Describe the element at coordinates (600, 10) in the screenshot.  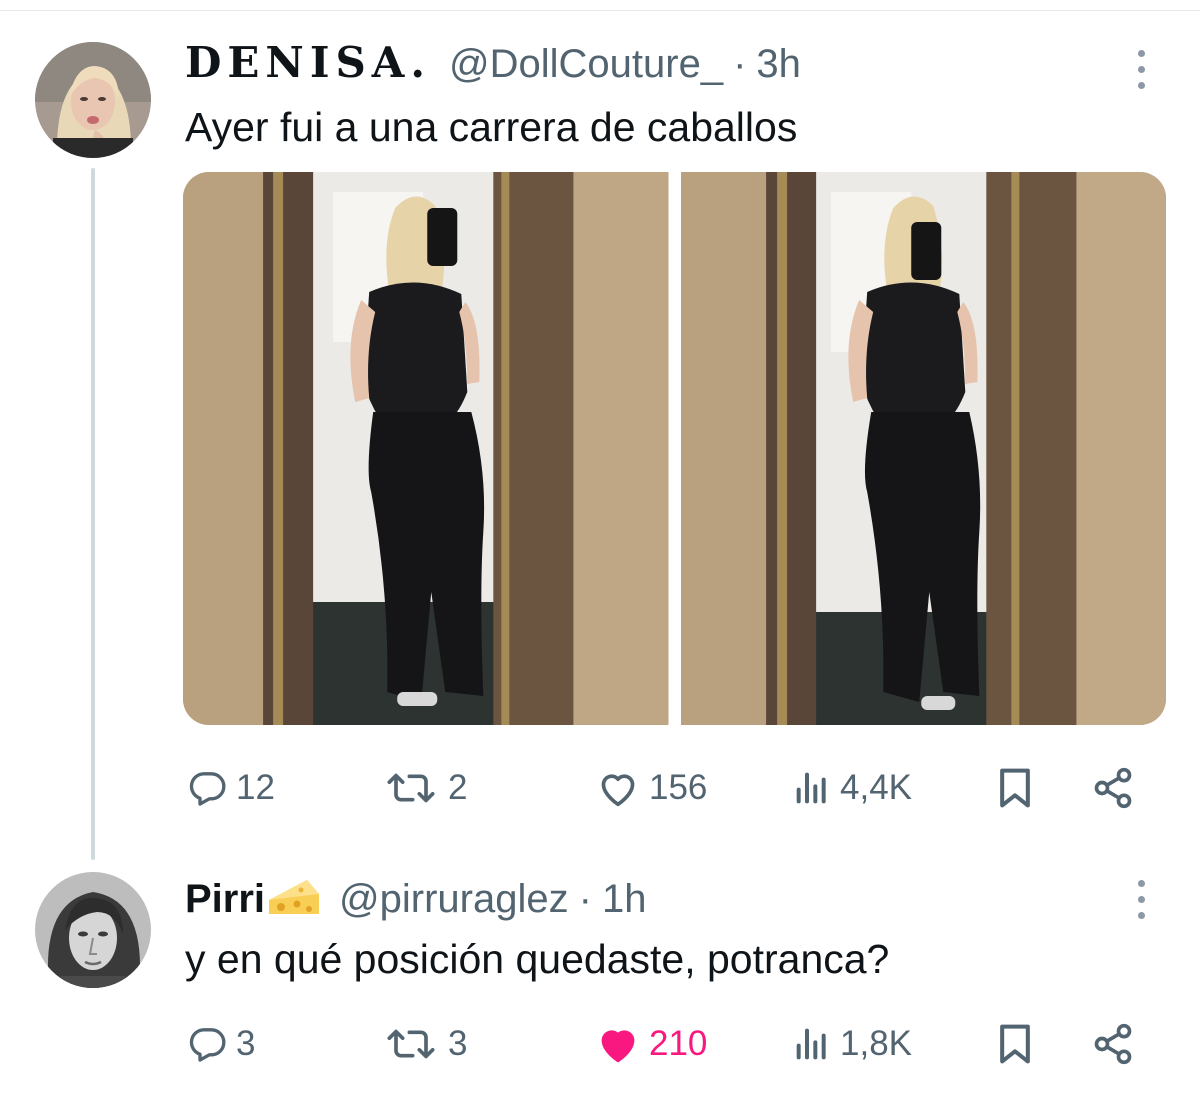
I see `divider` at that location.